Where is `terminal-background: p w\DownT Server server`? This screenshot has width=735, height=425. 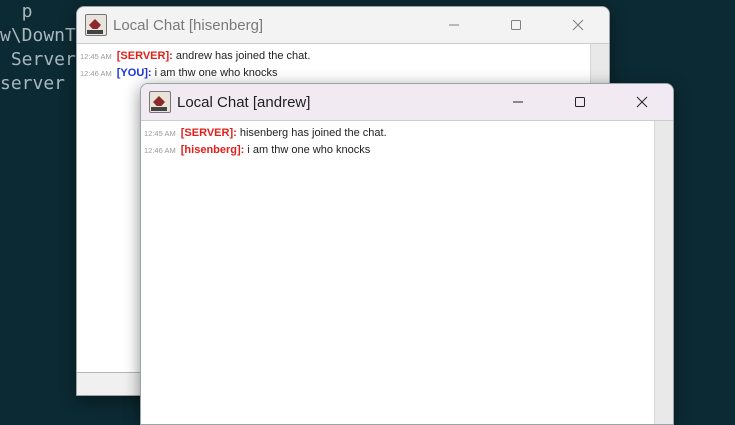
terminal-background: p w\DownT Server server is located at coordinates (38, 48).